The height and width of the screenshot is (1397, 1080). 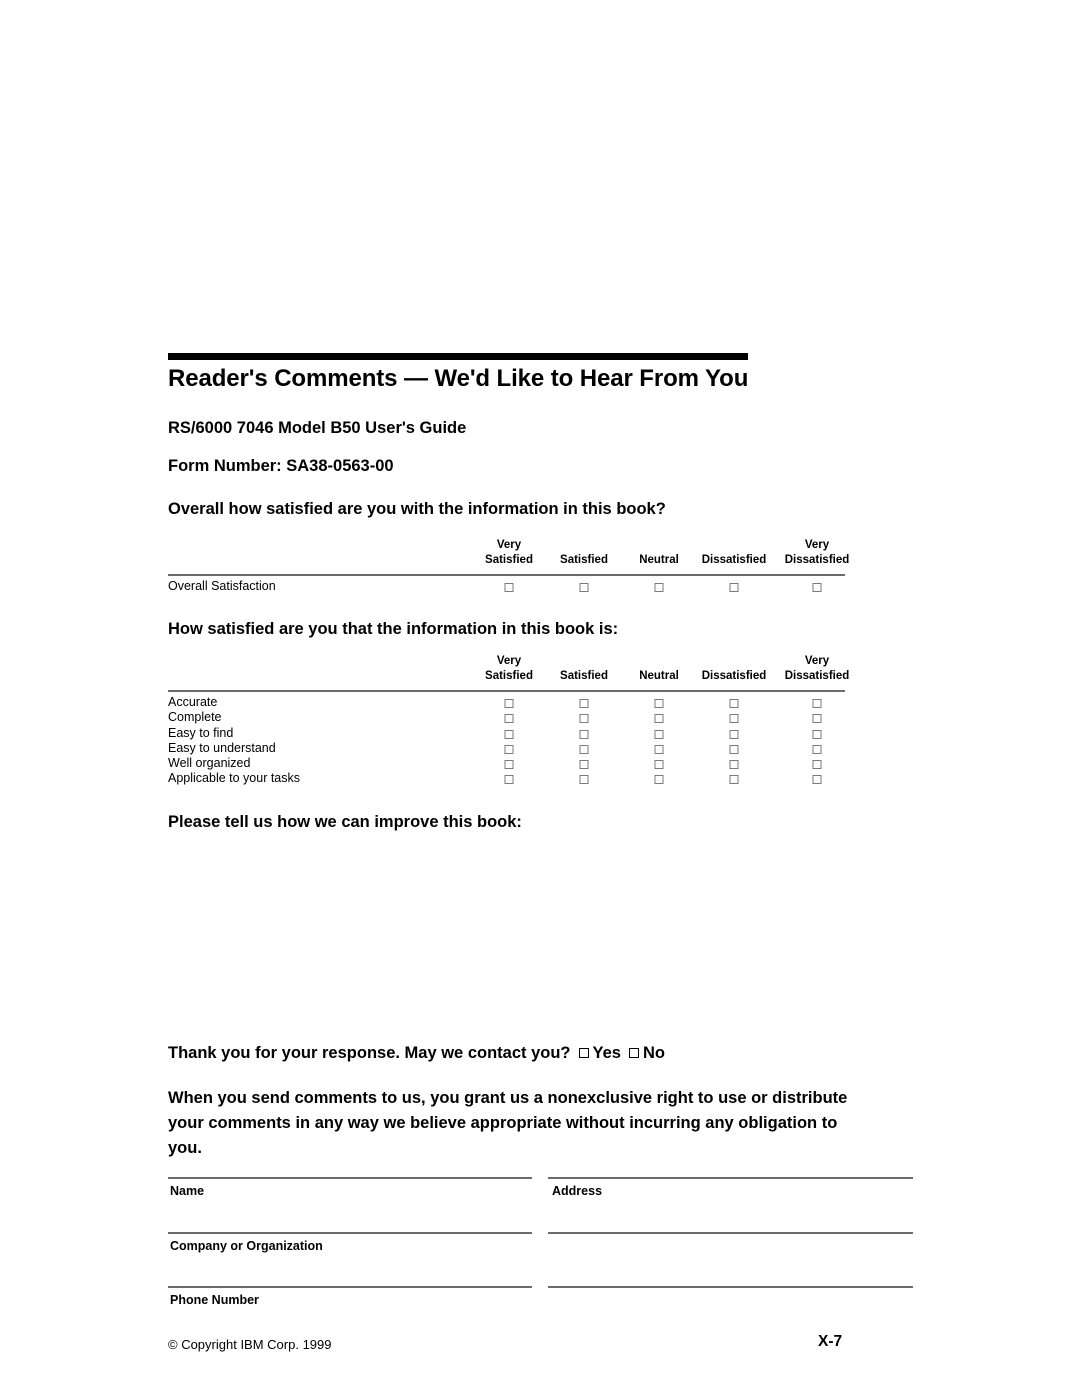 I want to click on table-row: Easy to understand, so click(x=513, y=748).